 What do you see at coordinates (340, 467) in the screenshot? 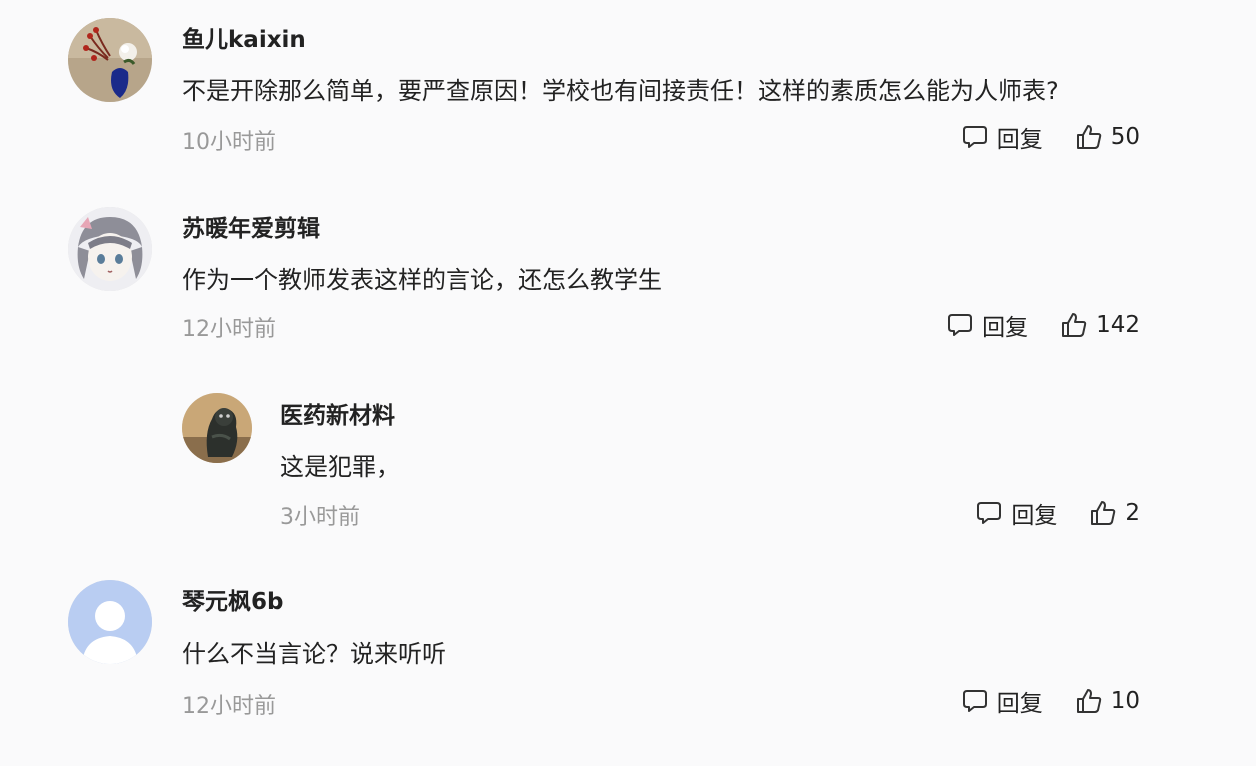
I see `comment-text: 这是犯罪，` at bounding box center [340, 467].